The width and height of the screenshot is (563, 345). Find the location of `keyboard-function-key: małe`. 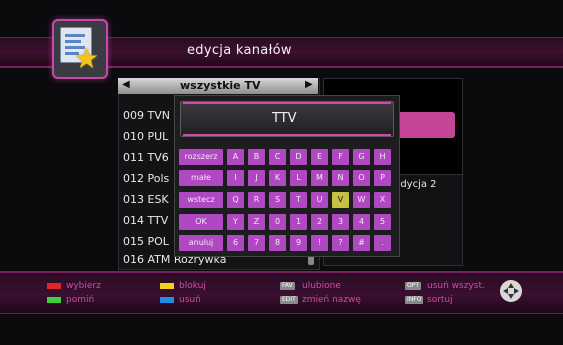

keyboard-function-key: małe is located at coordinates (201, 178).